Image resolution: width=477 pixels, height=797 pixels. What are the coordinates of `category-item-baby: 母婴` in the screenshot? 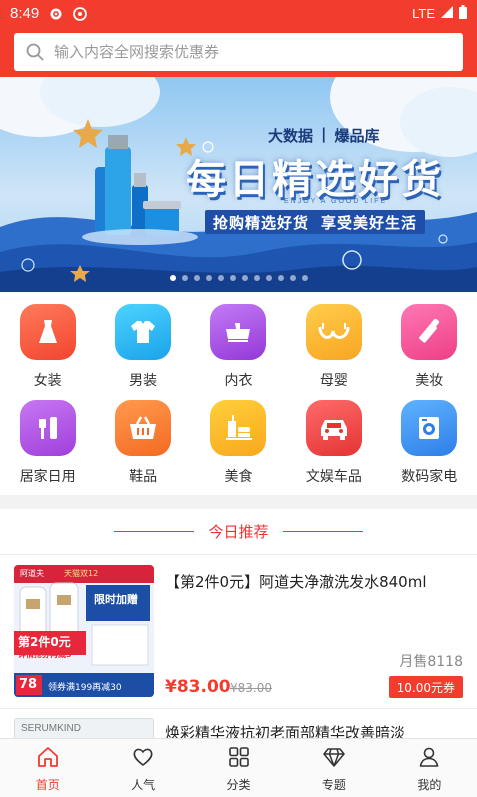 It's located at (333, 352).